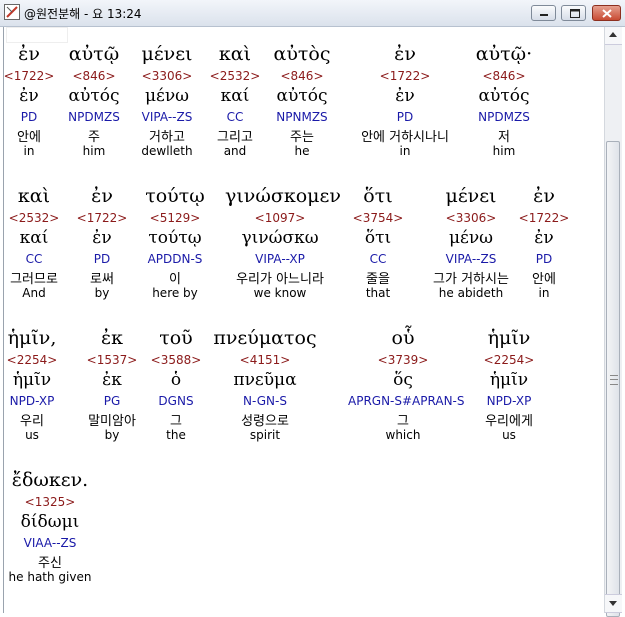 Image resolution: width=625 pixels, height=617 pixels. Describe the element at coordinates (50, 480) in the screenshot. I see `word-greek: ἔδωκεν.` at that location.